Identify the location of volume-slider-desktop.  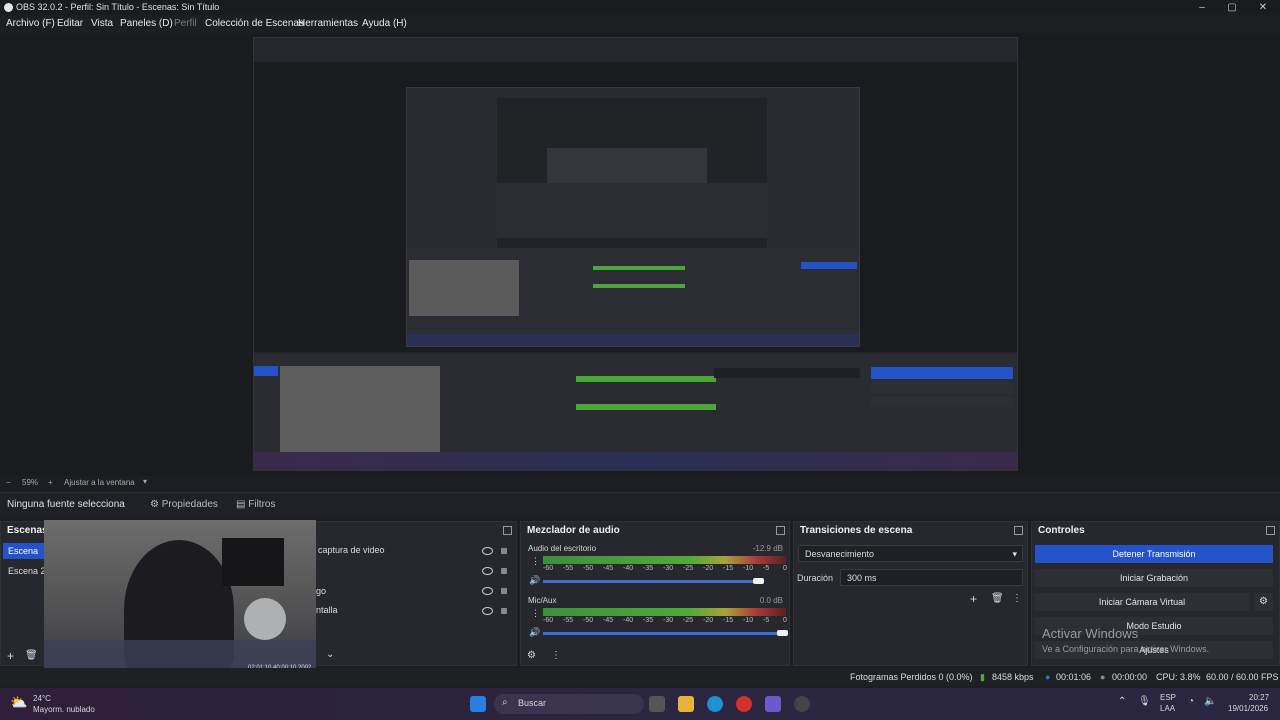
(651, 581).